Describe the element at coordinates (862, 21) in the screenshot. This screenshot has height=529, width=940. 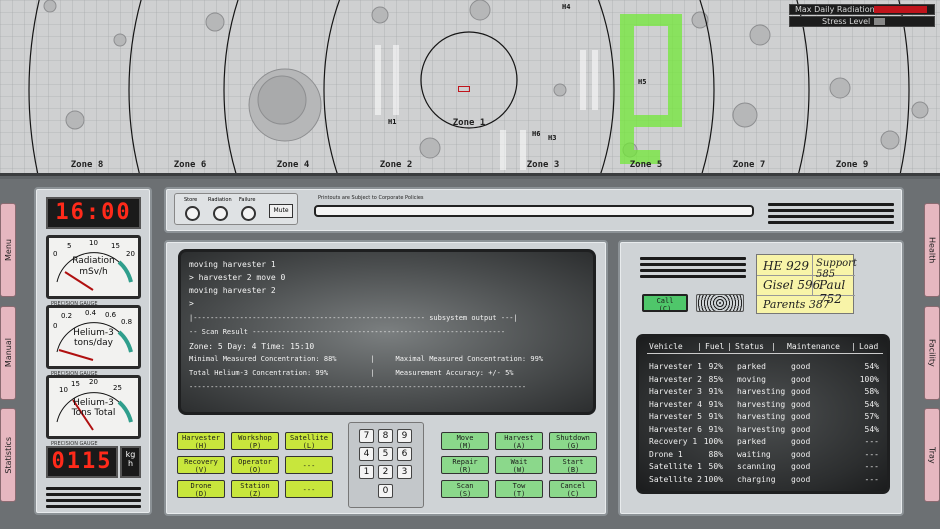
I see `stress-meter: Stress Level` at that location.